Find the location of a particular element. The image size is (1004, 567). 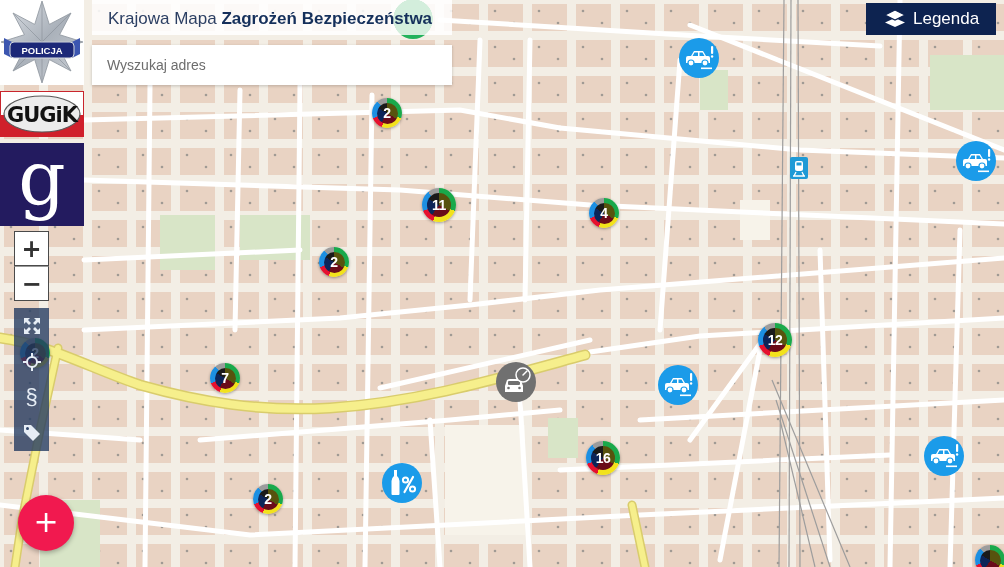

zoom-in-button: + is located at coordinates (31, 248).